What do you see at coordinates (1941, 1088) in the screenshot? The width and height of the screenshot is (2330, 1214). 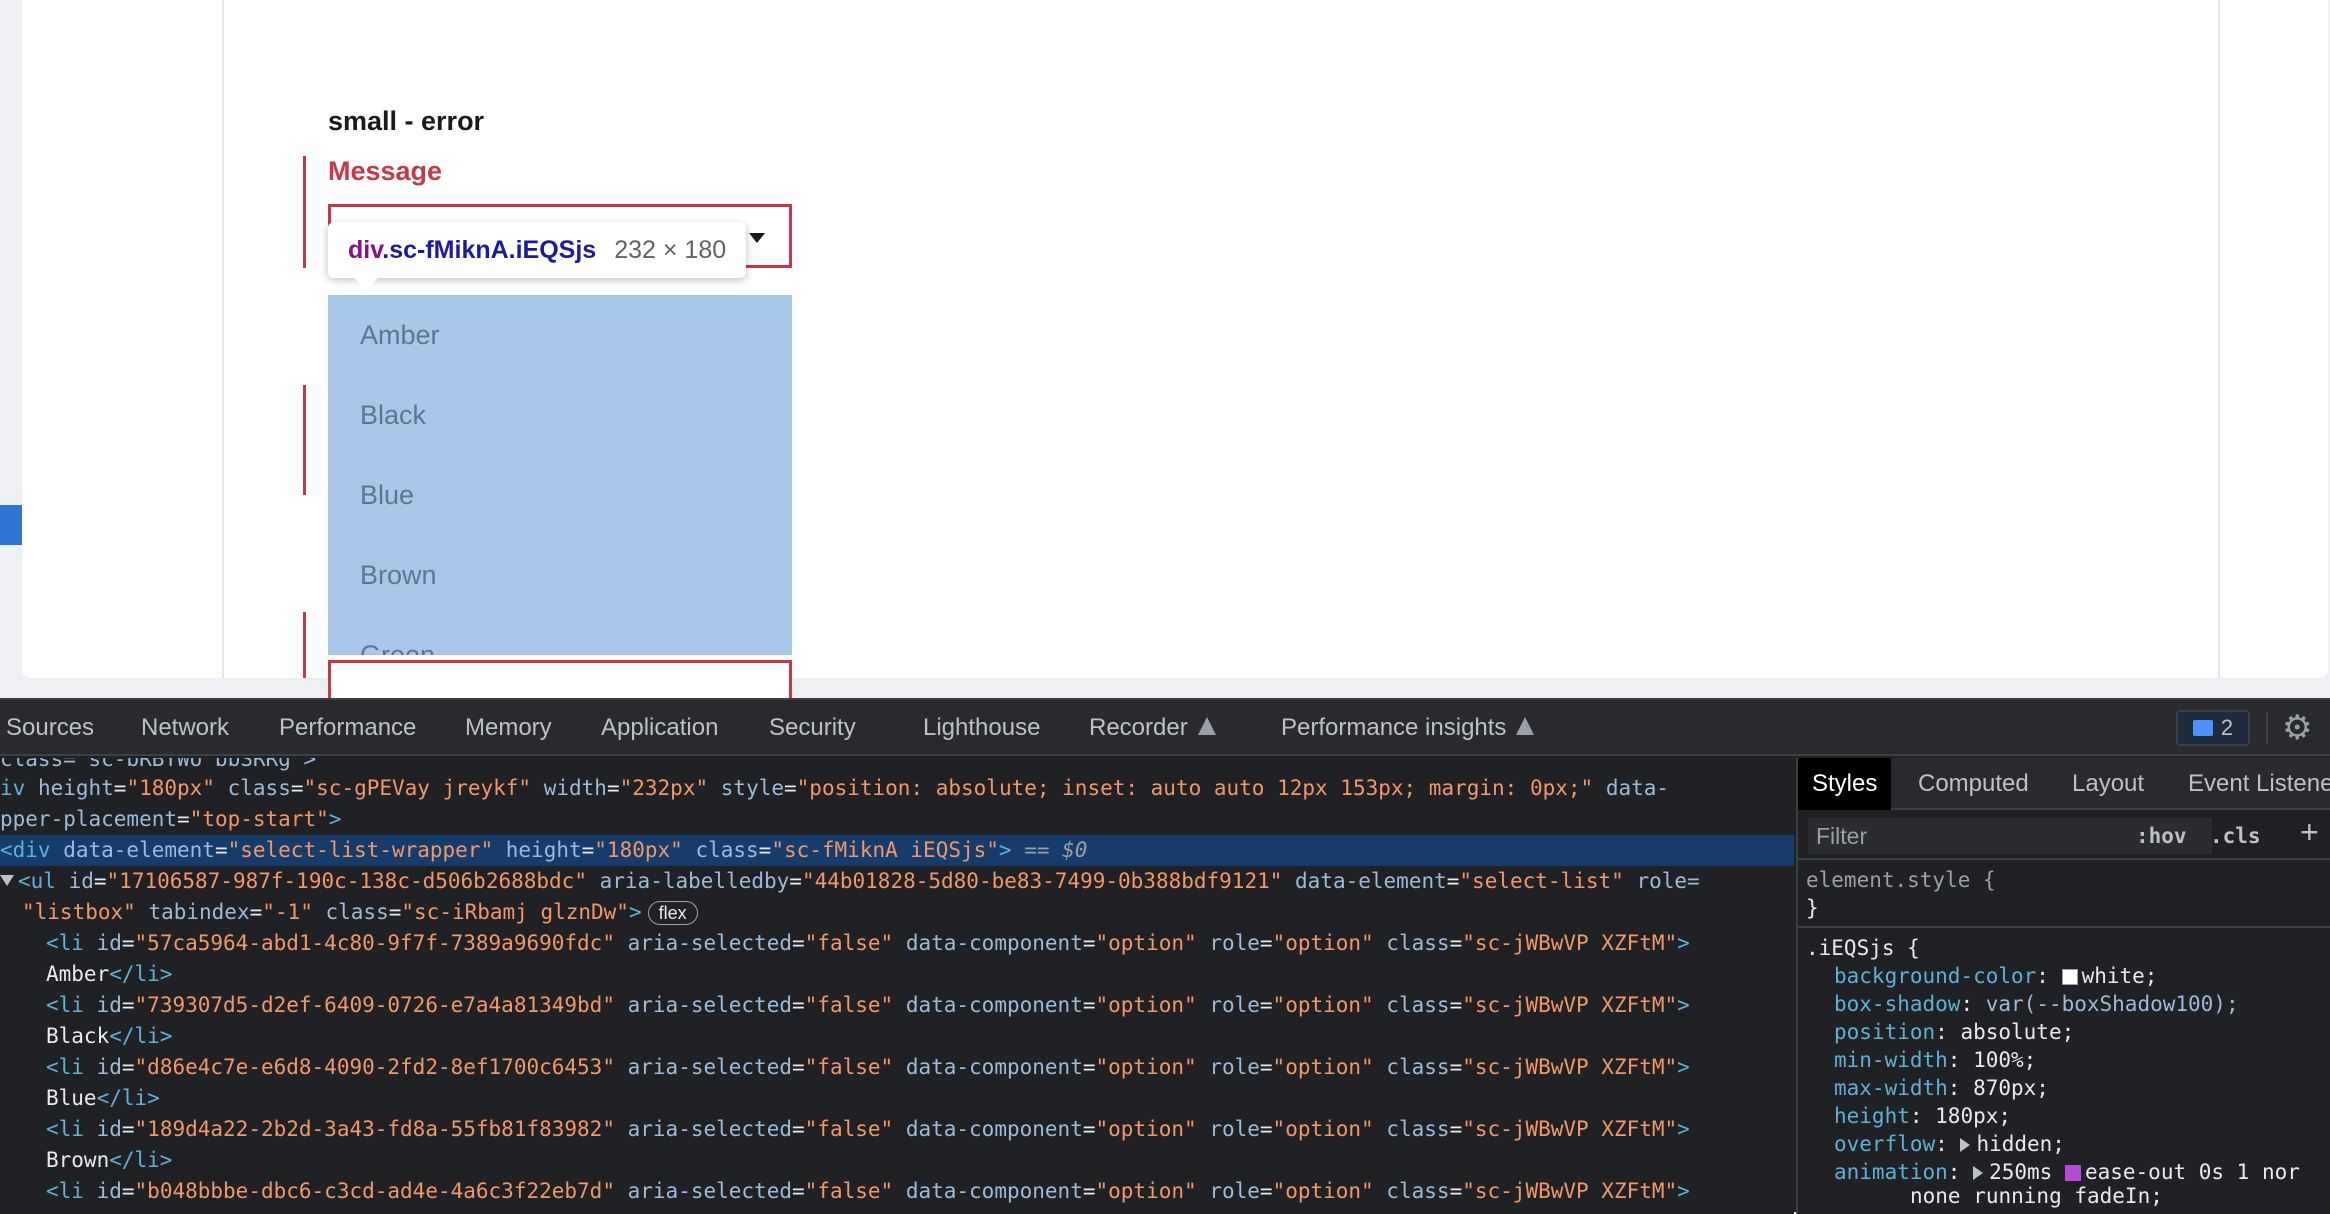 I see `css-property: max-width: 870px;` at bounding box center [1941, 1088].